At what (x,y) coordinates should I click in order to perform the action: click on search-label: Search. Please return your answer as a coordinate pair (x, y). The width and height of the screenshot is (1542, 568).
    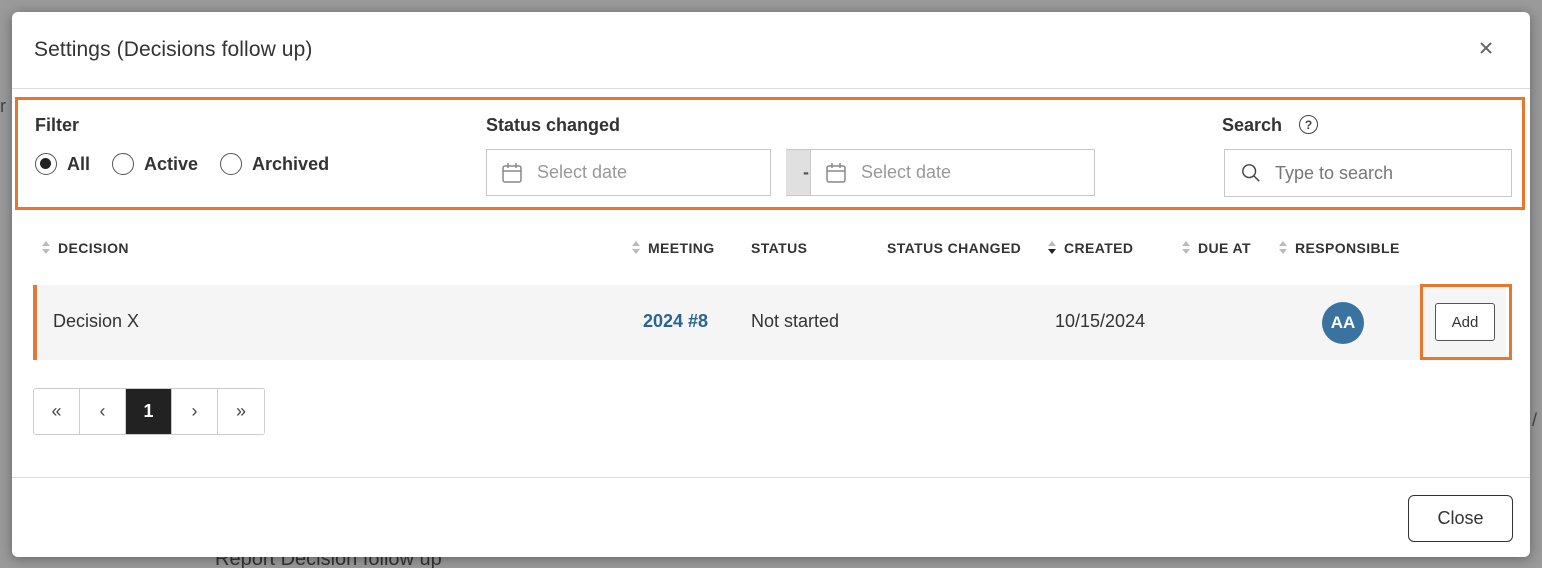
    Looking at the image, I should click on (1252, 125).